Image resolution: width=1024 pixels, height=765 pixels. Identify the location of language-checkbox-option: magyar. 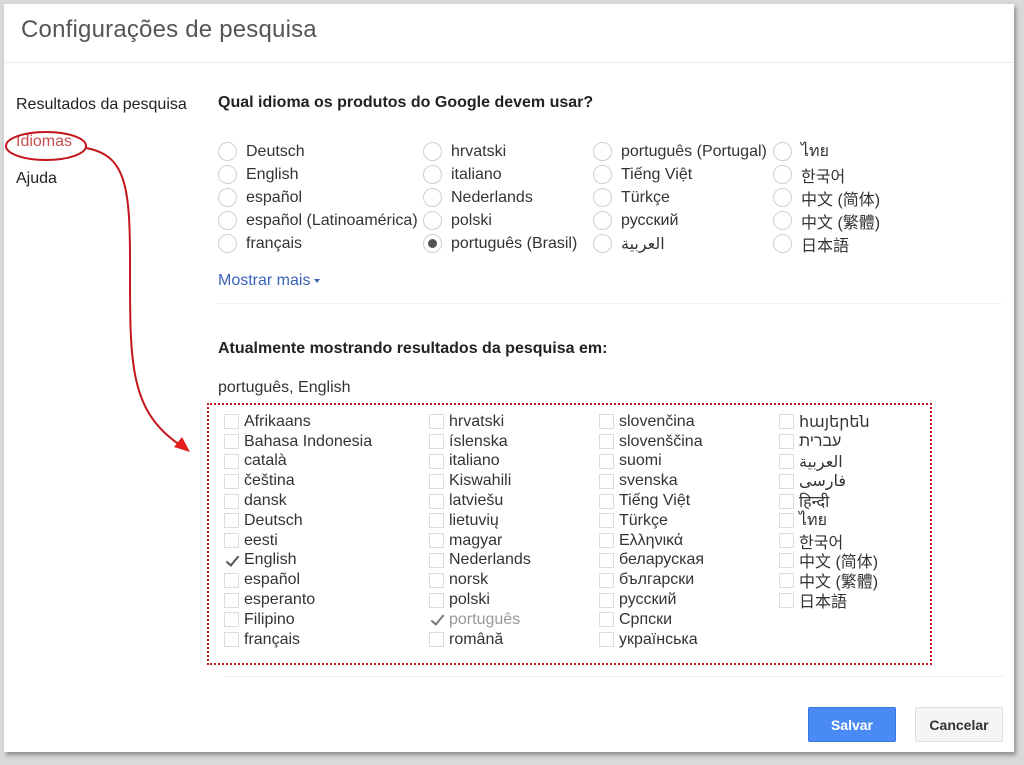
(514, 541).